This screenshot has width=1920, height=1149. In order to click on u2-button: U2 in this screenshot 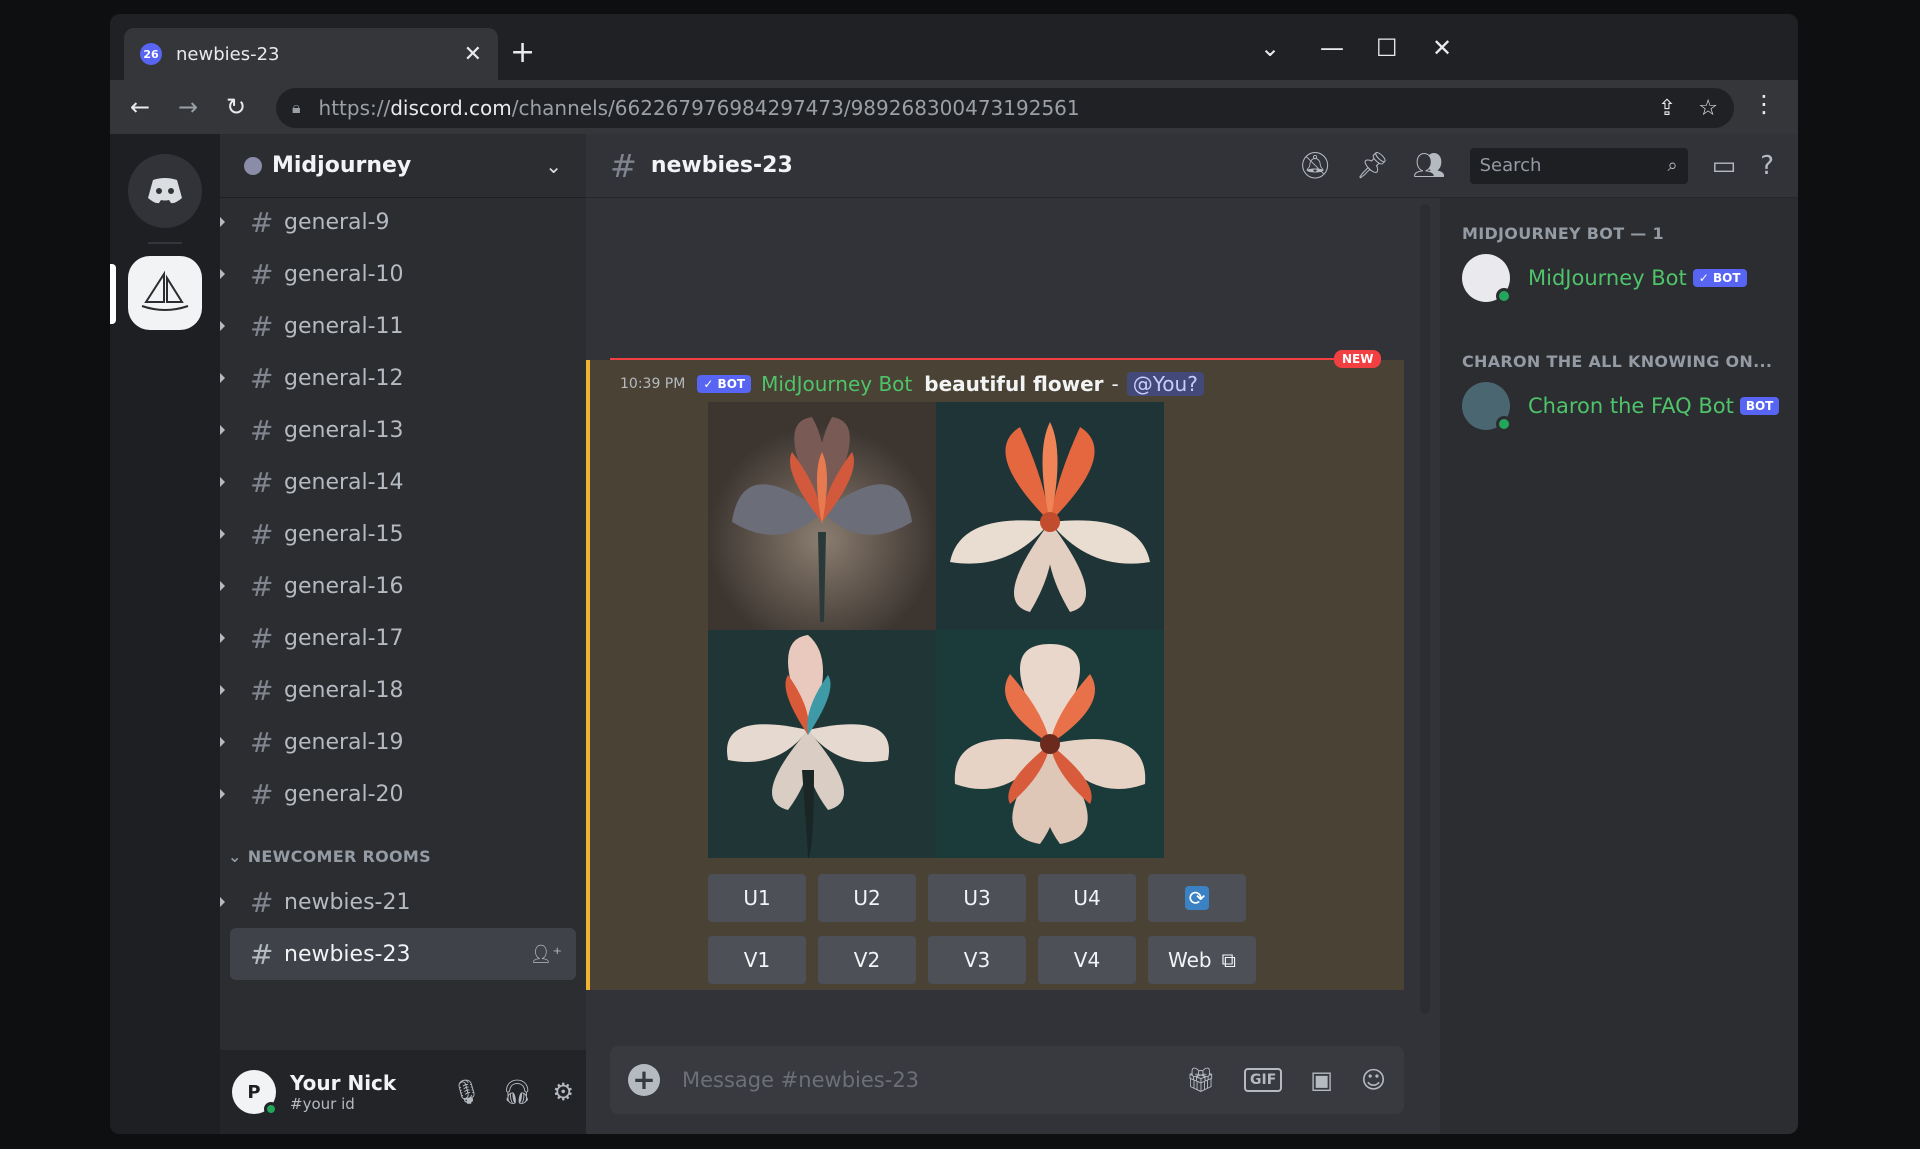, I will do `click(867, 898)`.